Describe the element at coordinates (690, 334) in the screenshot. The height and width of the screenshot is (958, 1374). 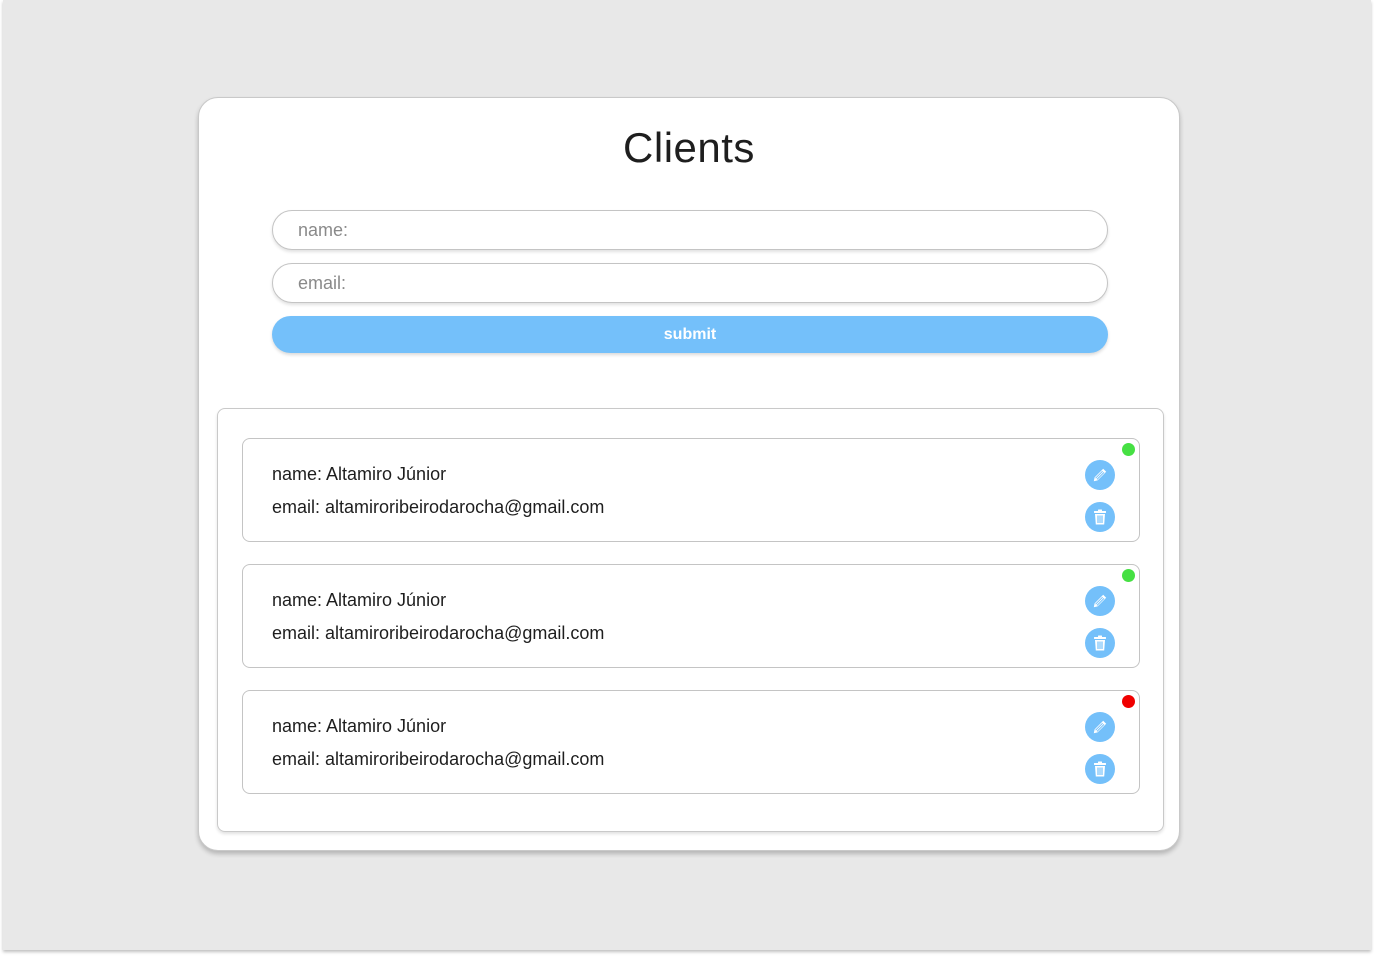
I see `submit-button: submit` at that location.